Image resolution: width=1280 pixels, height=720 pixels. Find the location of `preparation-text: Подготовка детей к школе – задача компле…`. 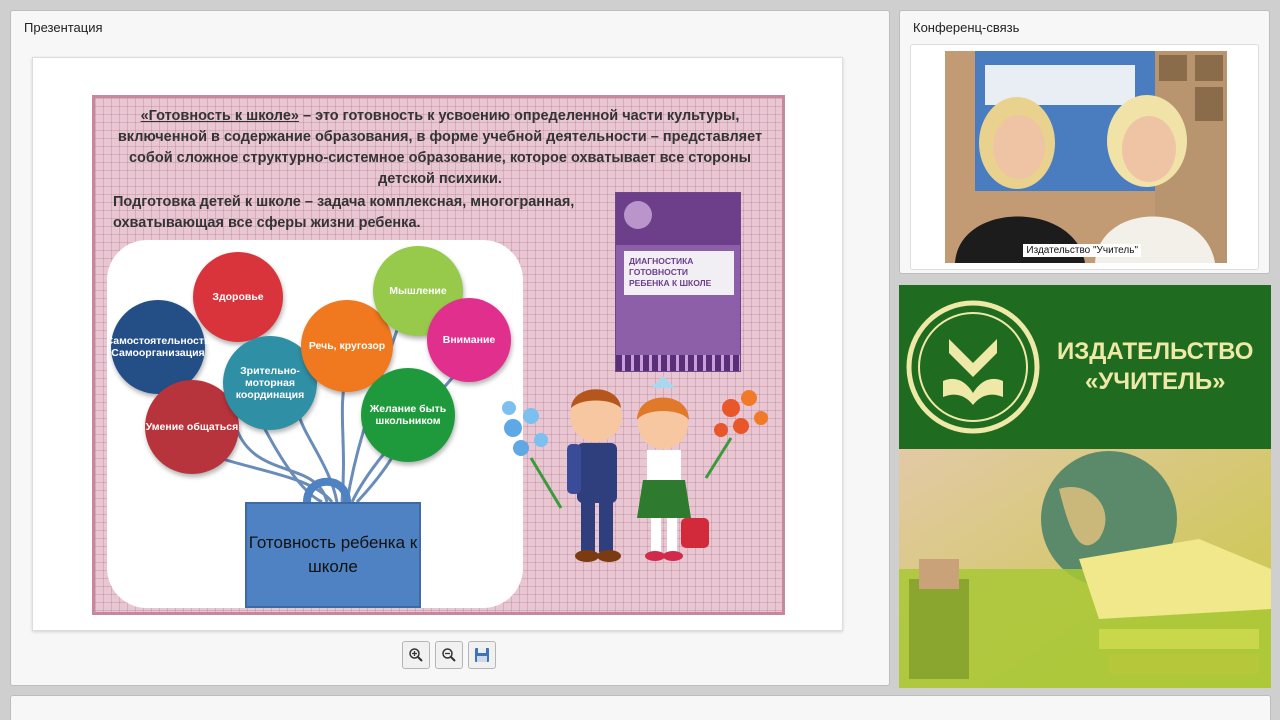

preparation-text: Подготовка детей к школе – задача компле… is located at coordinates (344, 212).